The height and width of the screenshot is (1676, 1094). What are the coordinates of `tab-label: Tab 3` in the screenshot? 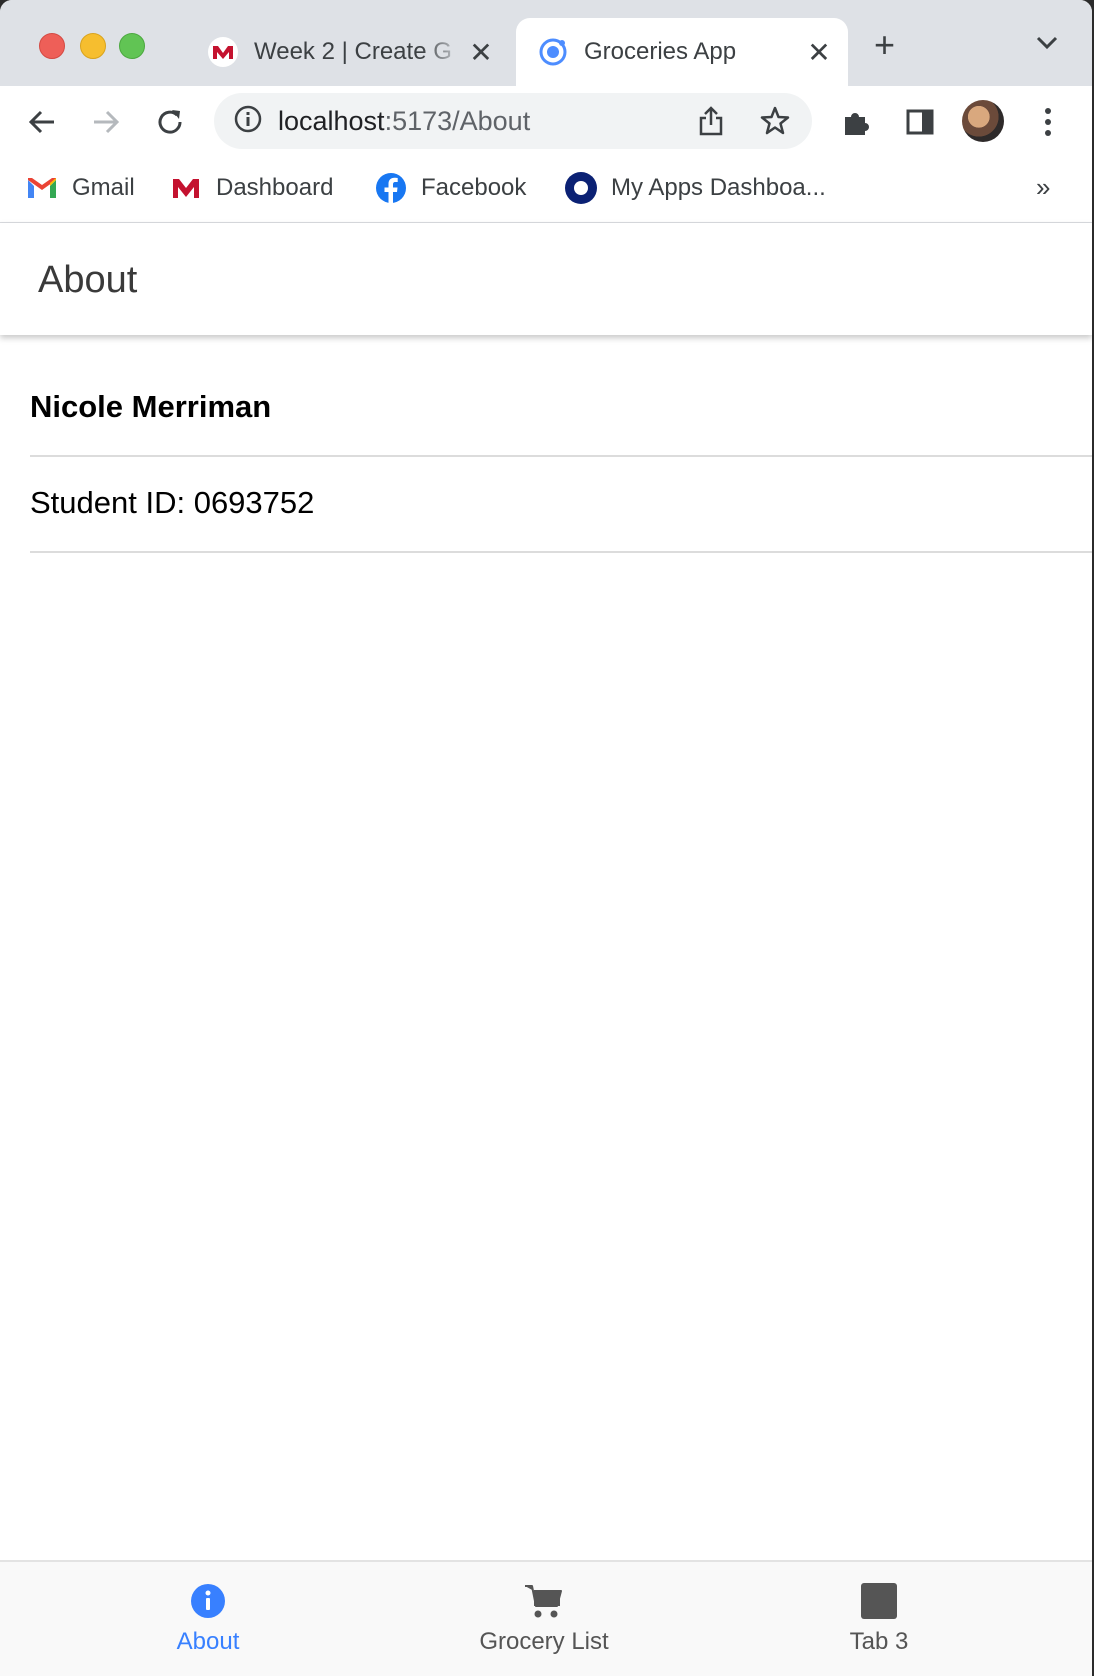 It's located at (879, 1641).